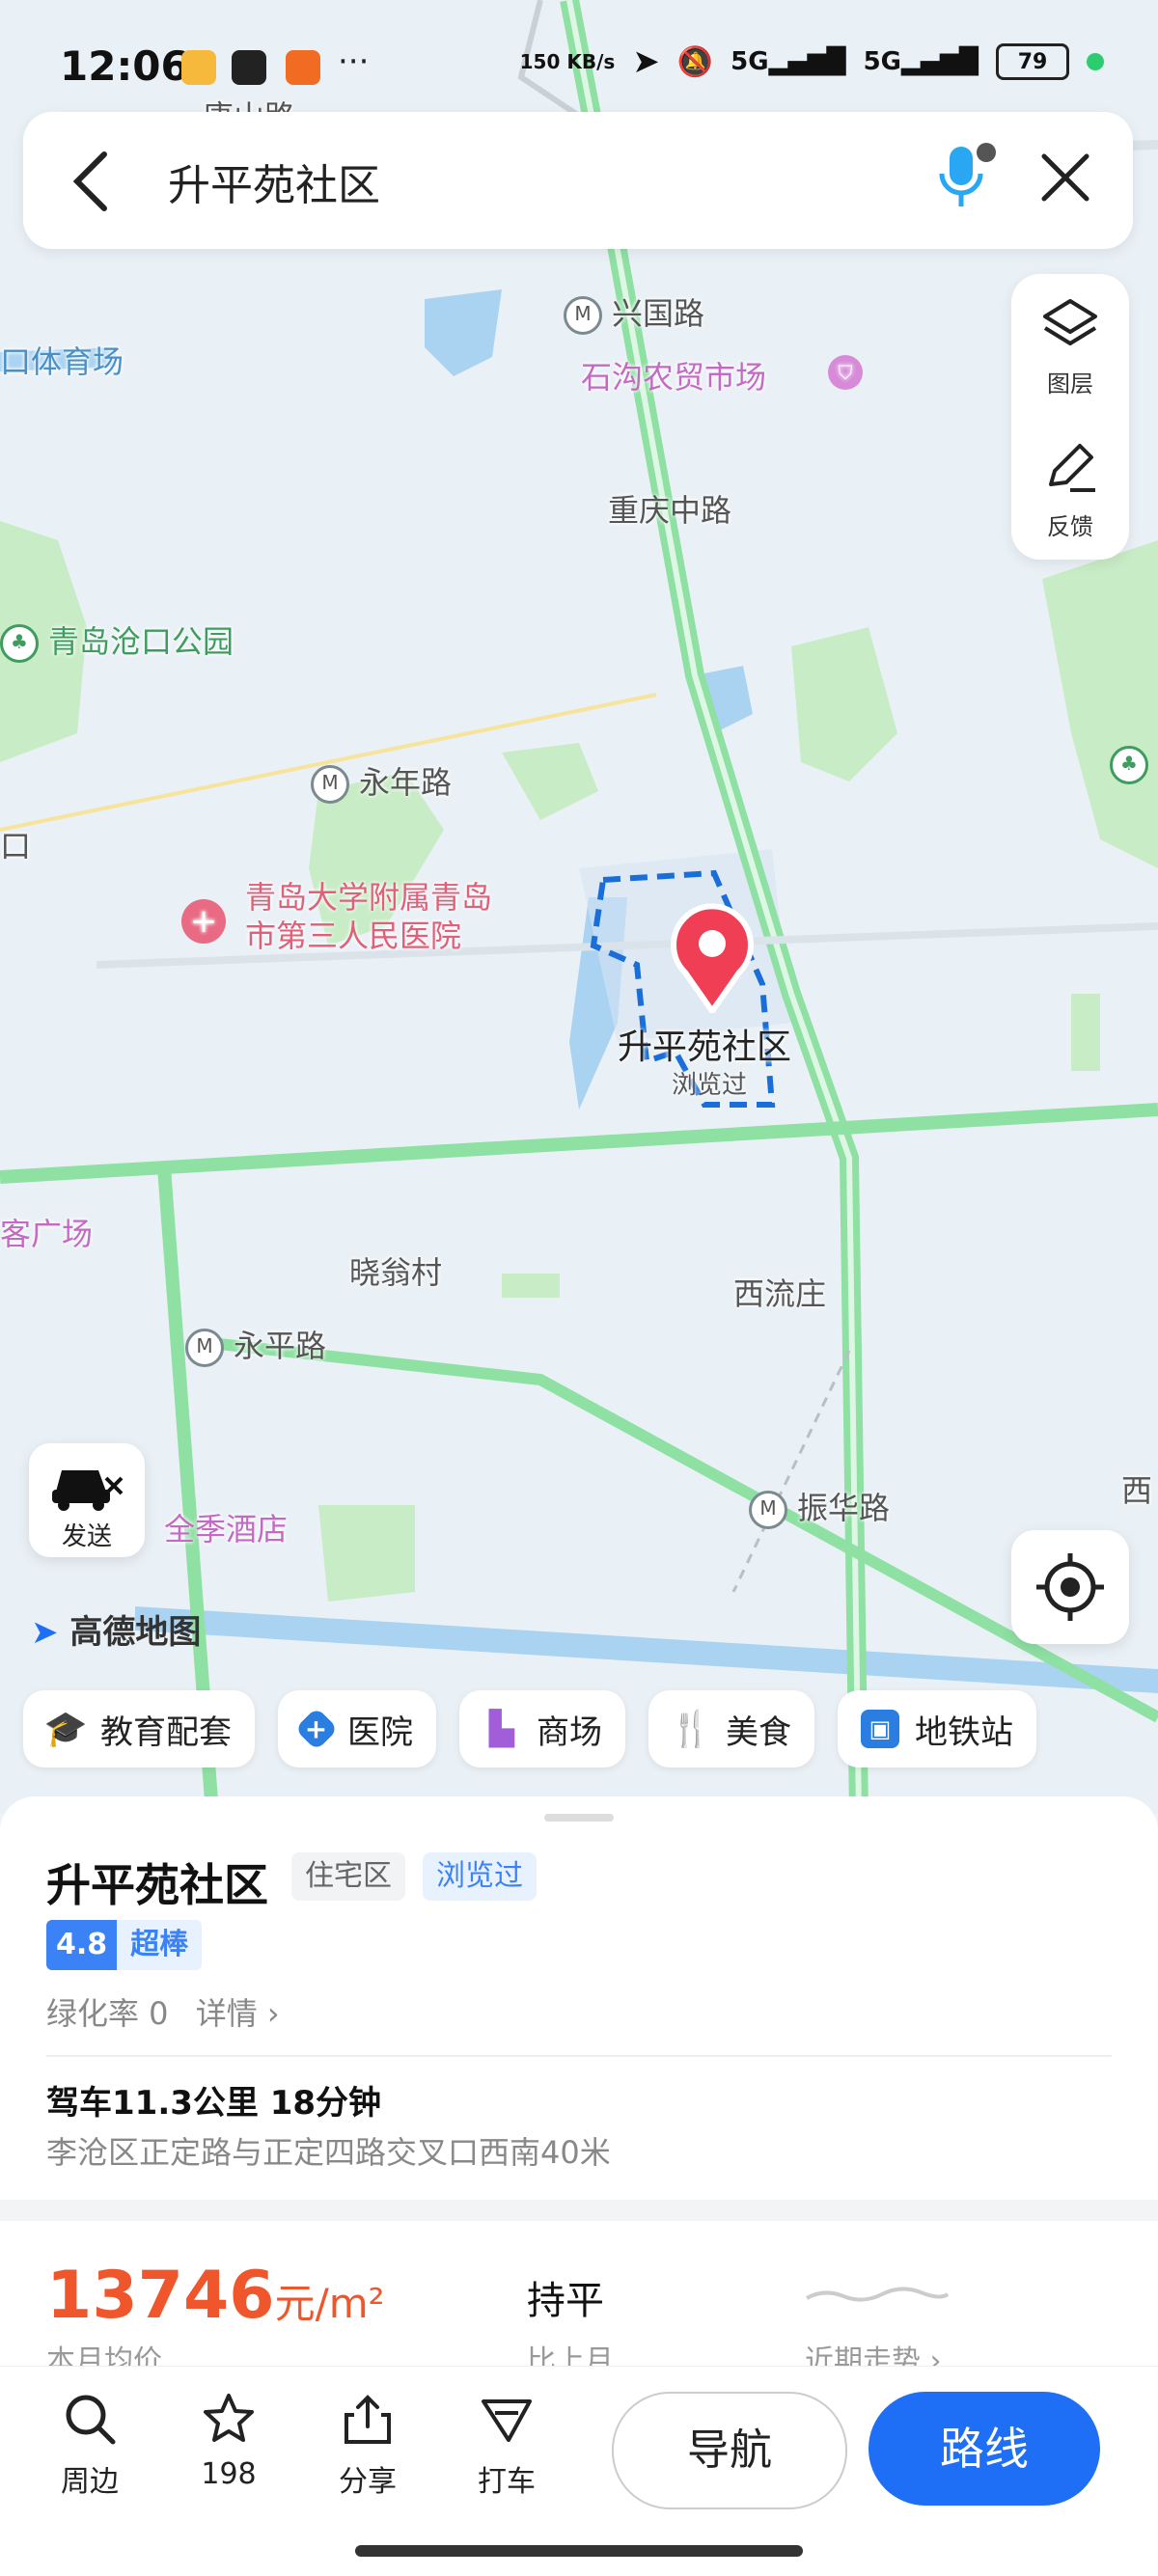  I want to click on location-arrow-icon: ➤, so click(646, 61).